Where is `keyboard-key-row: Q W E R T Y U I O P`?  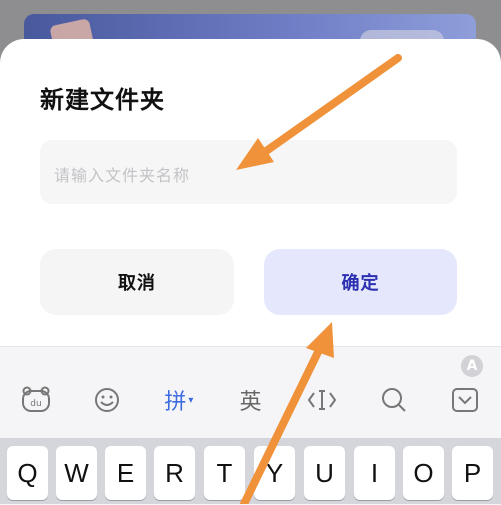
keyboard-key-row: Q W E R T Y U I O P is located at coordinates (250, 471).